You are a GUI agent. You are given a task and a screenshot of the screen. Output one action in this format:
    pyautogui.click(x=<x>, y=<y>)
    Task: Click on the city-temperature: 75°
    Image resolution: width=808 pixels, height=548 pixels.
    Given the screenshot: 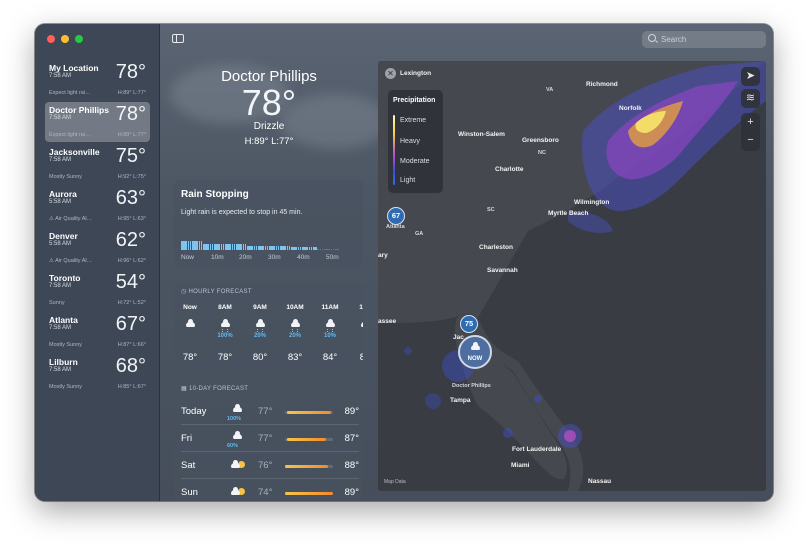 What is the action you would take?
    pyautogui.click(x=130, y=156)
    